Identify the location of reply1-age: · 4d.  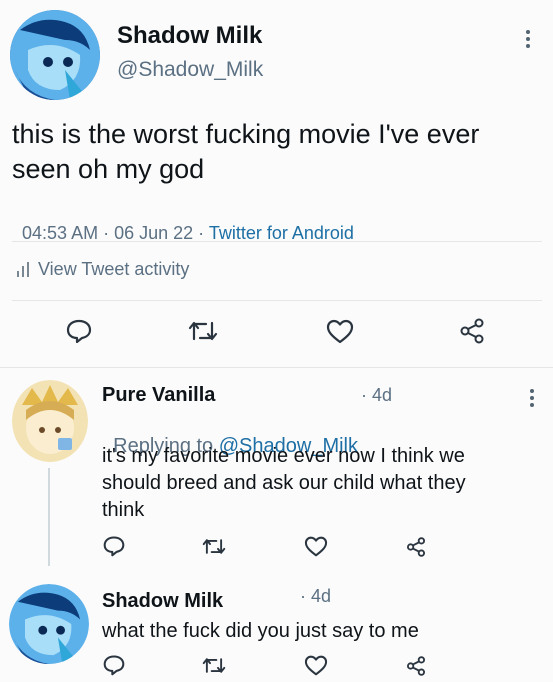
(377, 395).